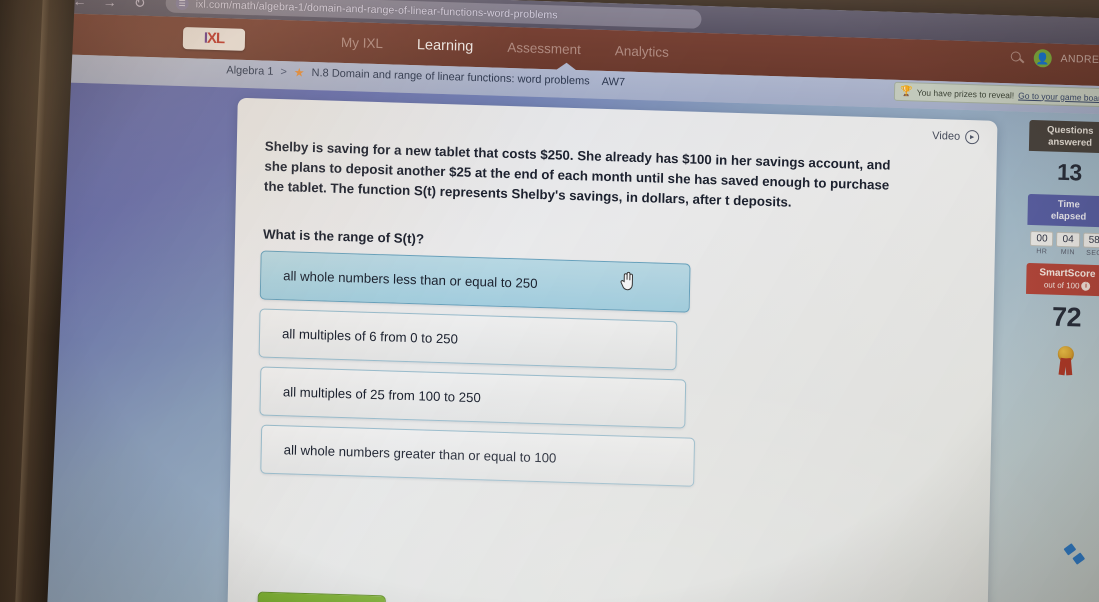 Image resolution: width=1099 pixels, height=602 pixels. I want to click on scoreboard-panel: Questions answered 13 Time elapsed 00 HR, so click(1061, 248).